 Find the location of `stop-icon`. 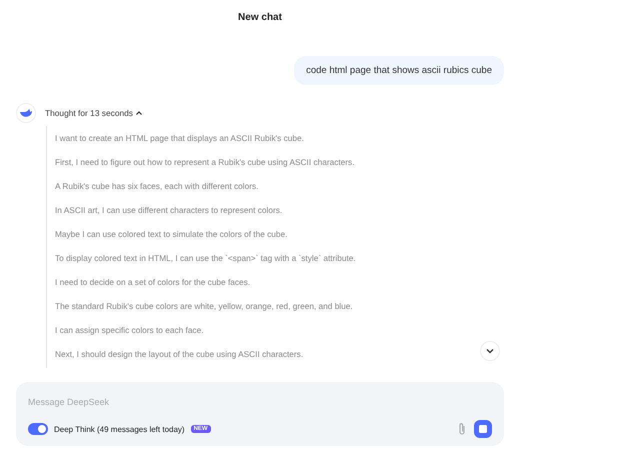

stop-icon is located at coordinates (483, 429).